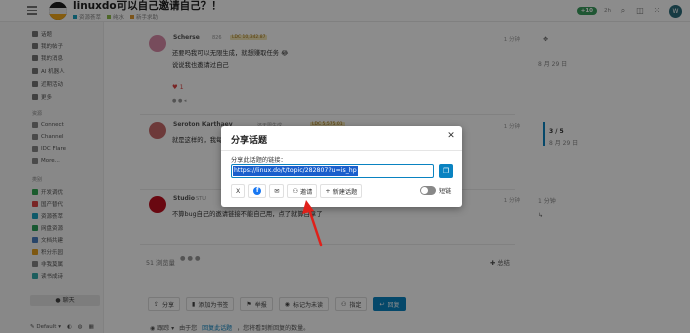 This screenshot has width=690, height=333. I want to click on copy-icon: ❐, so click(446, 171).